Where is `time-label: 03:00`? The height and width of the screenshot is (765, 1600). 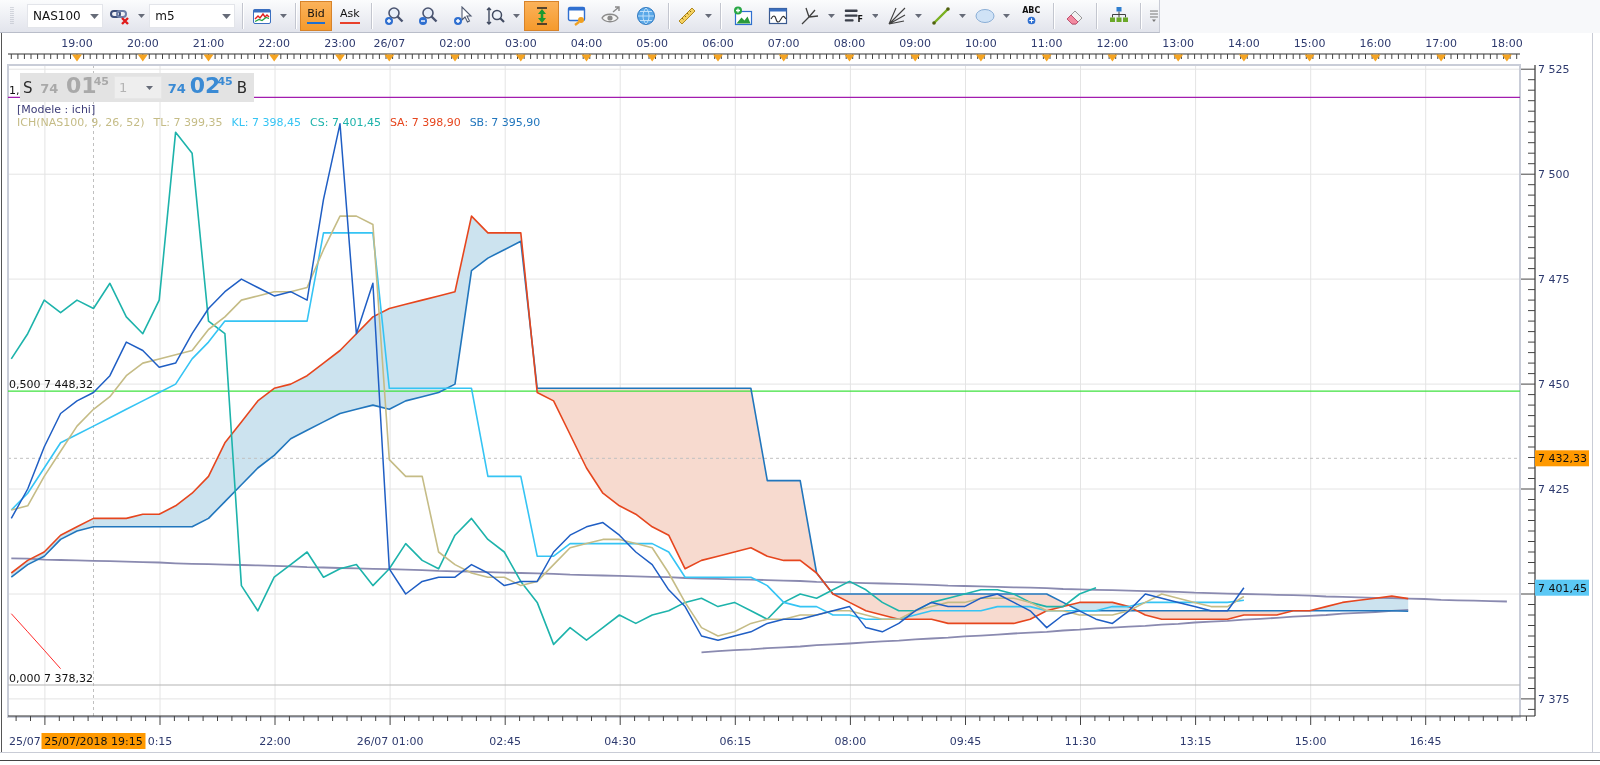
time-label: 03:00 is located at coordinates (520, 43).